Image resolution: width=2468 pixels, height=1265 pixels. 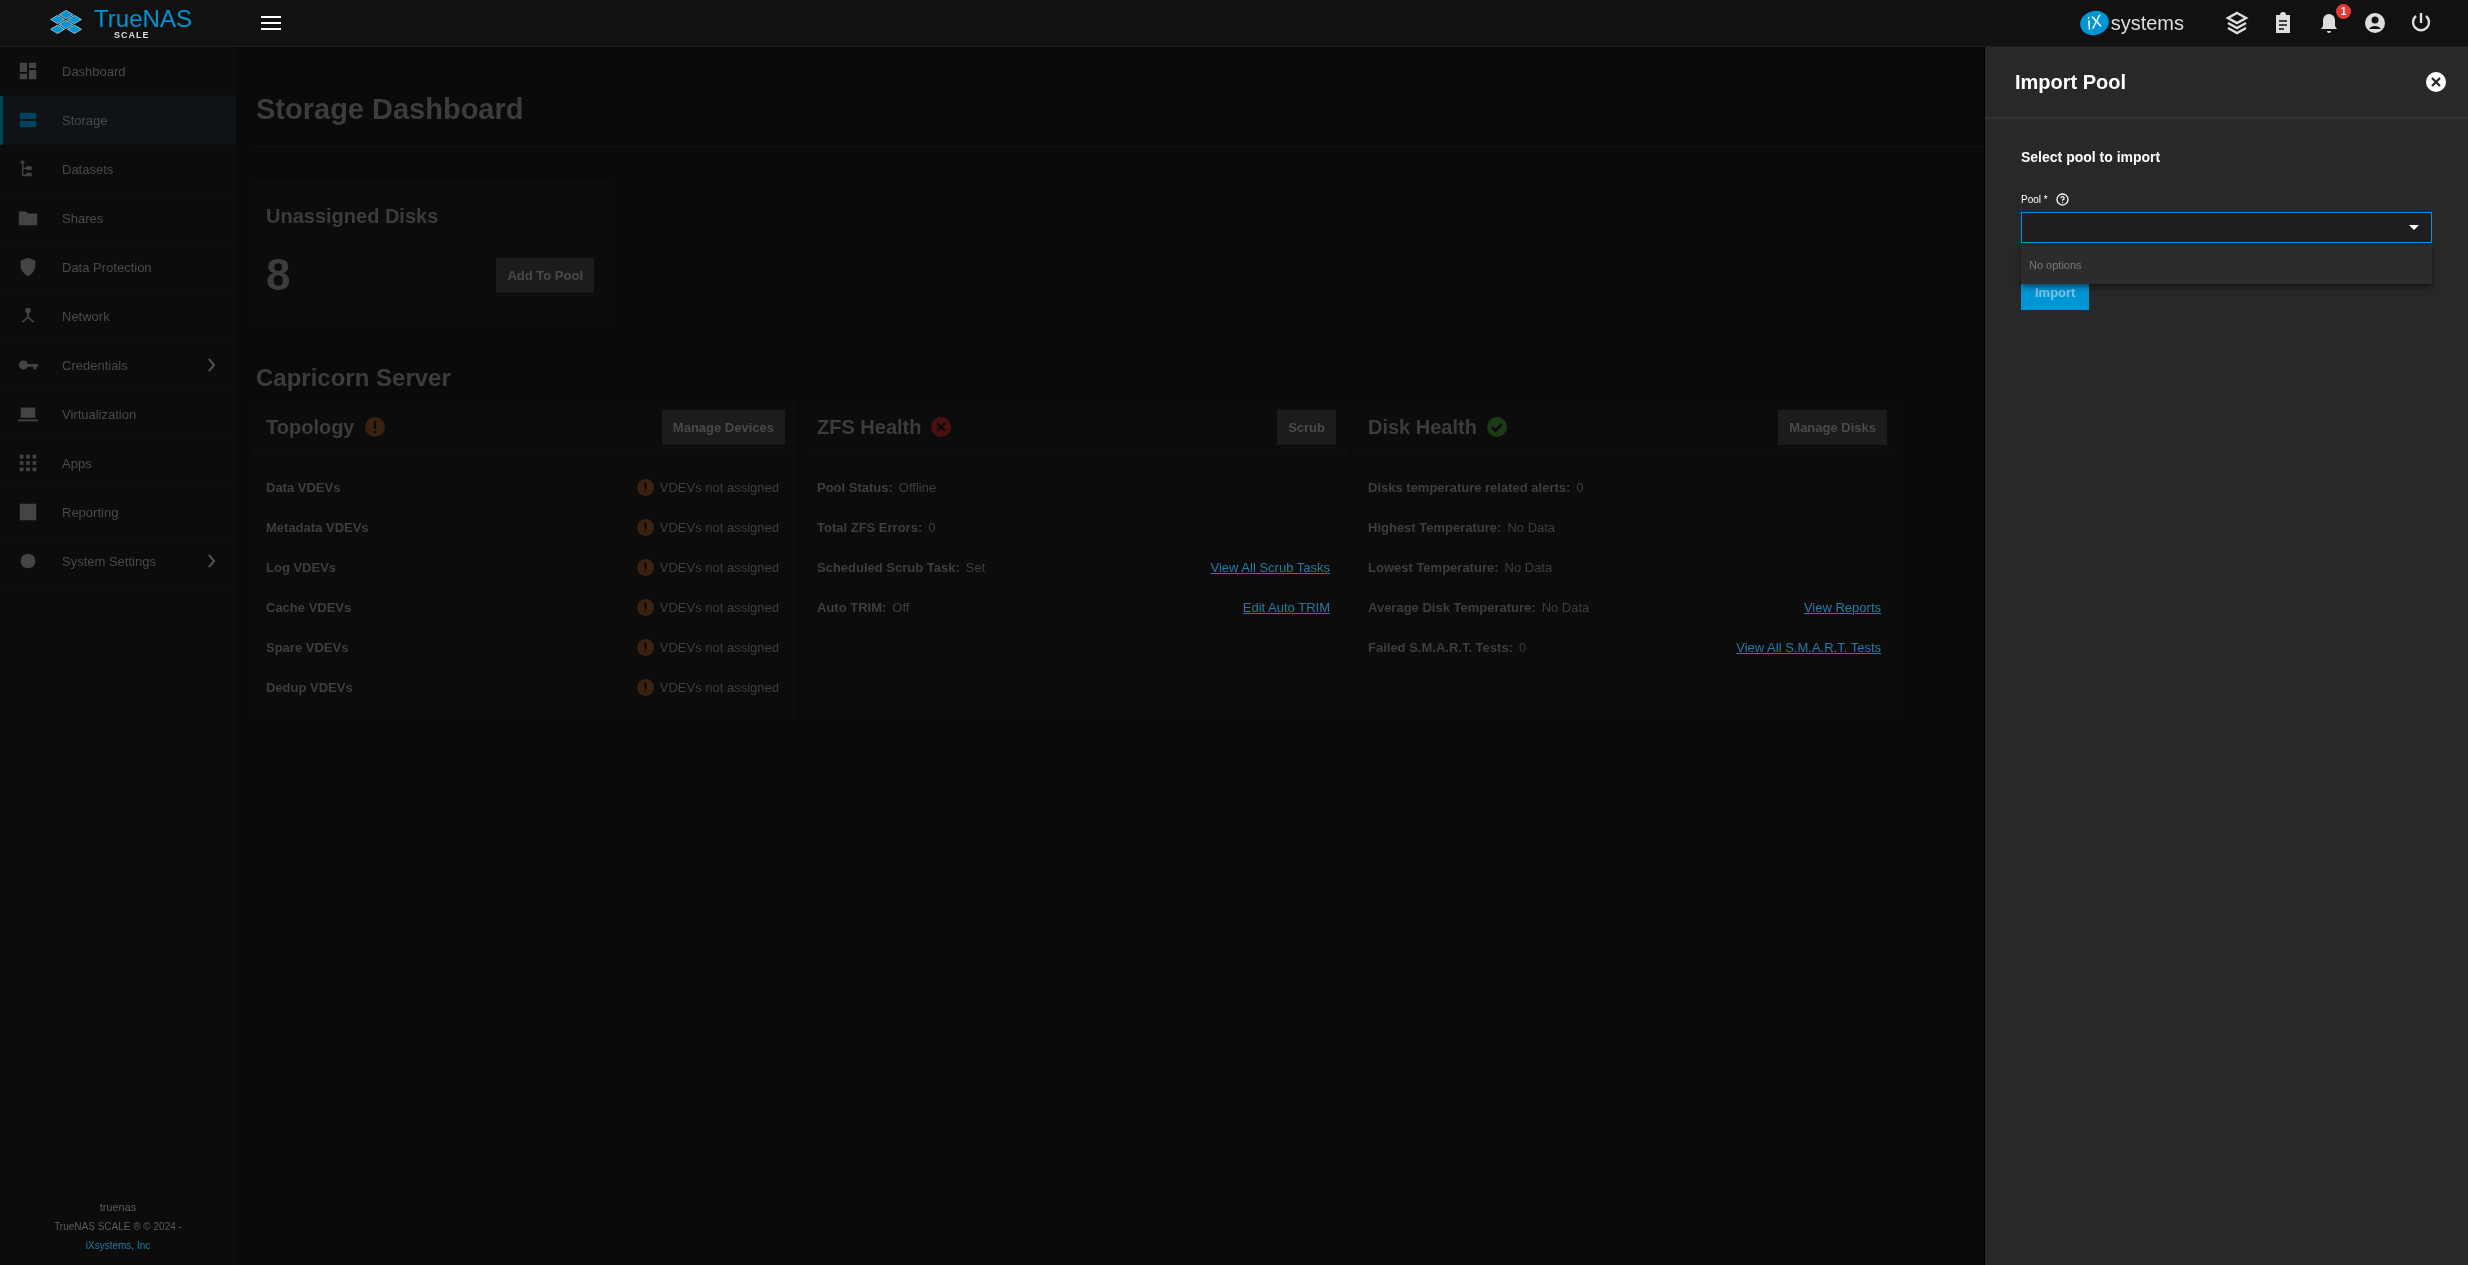 I want to click on user-icon, so click(x=2375, y=23).